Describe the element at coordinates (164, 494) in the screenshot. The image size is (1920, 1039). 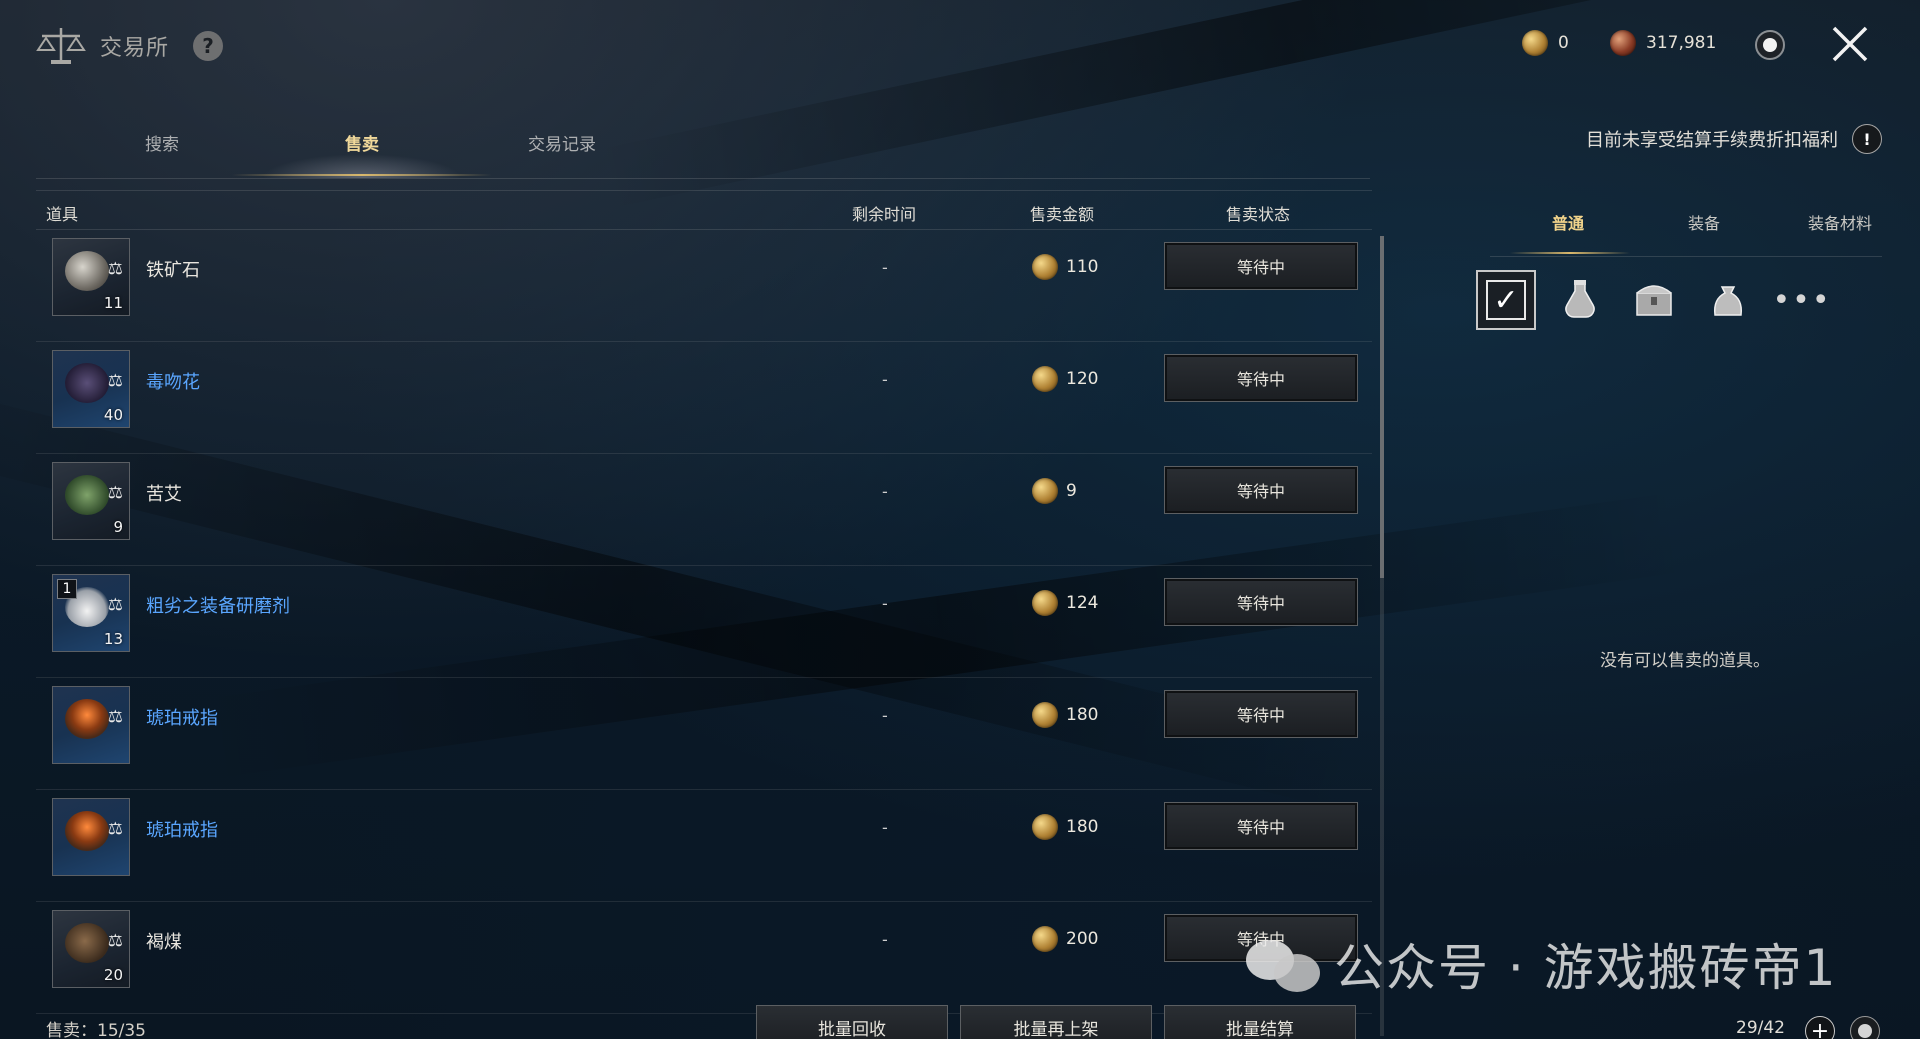
I see `item-name: 苦艾` at that location.